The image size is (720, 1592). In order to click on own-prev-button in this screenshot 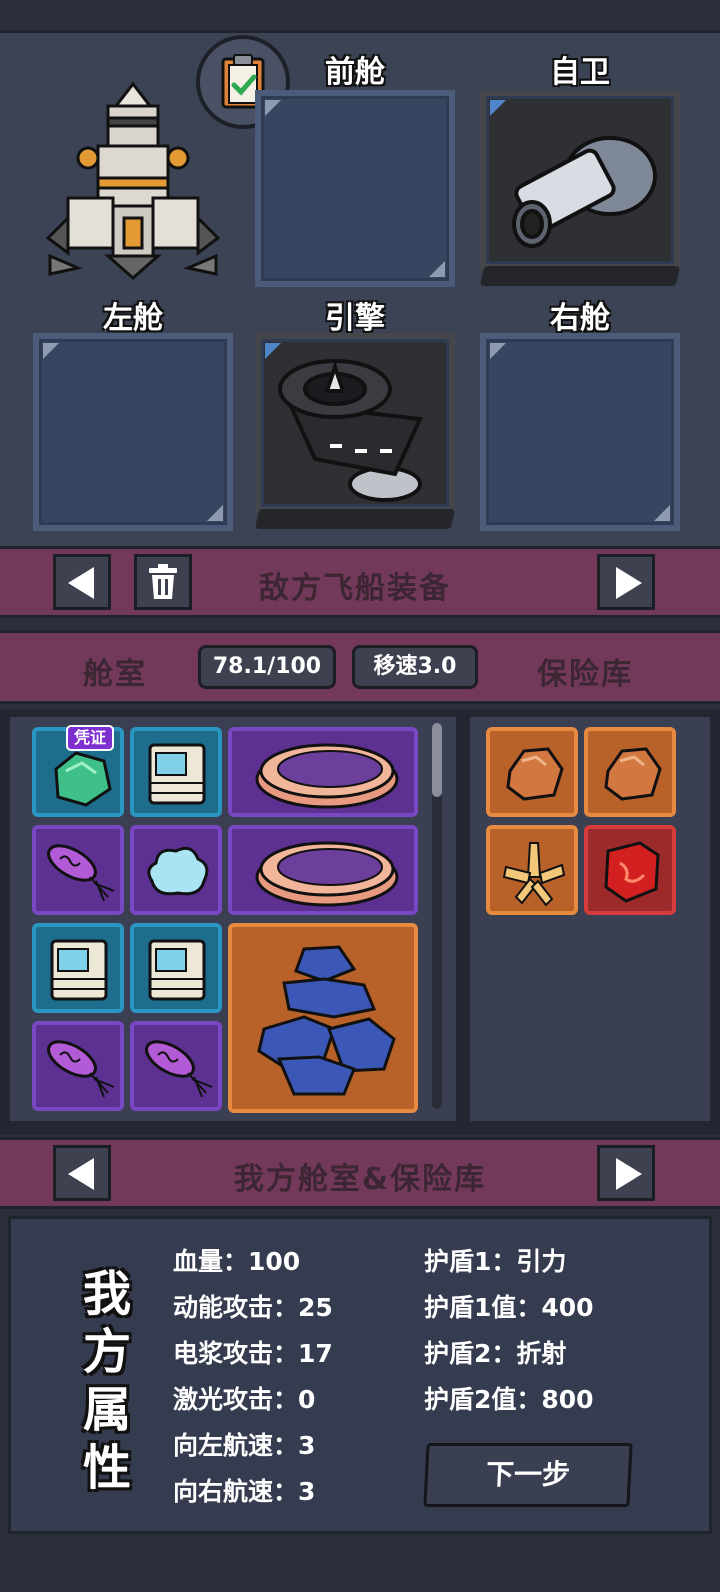, I will do `click(82, 1173)`.